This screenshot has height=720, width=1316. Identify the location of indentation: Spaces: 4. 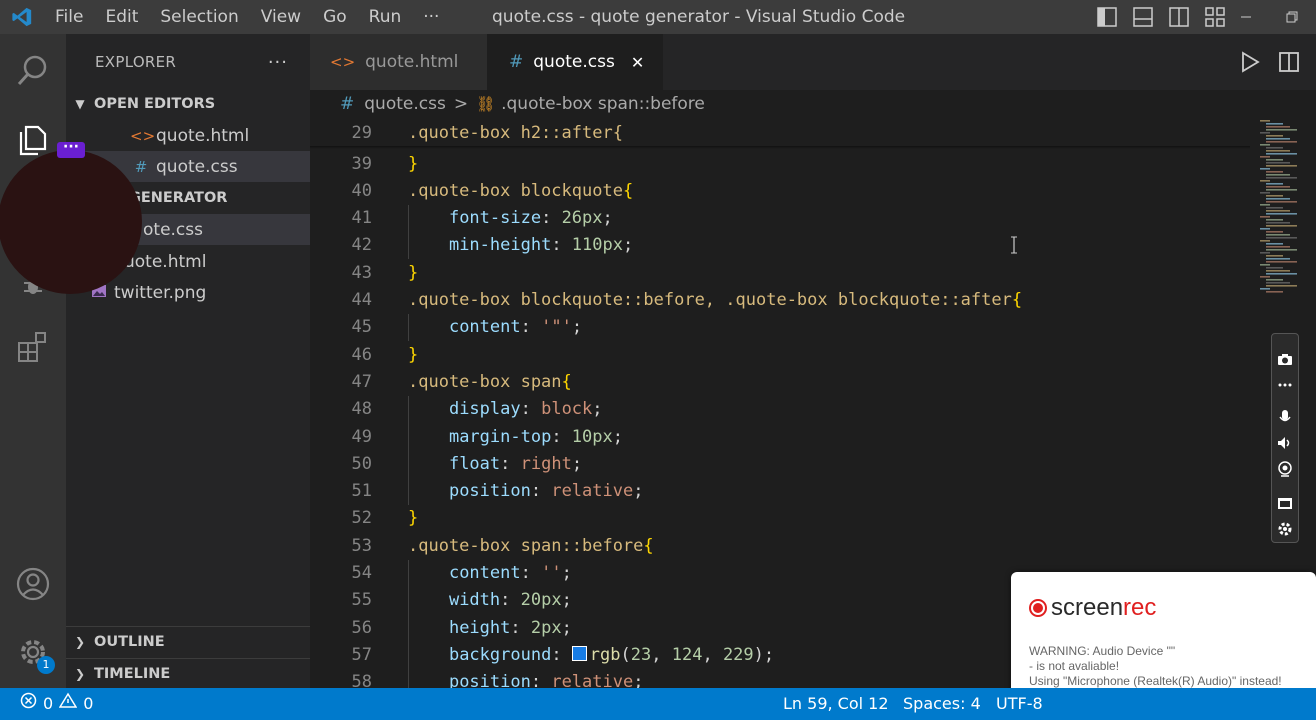
(942, 704).